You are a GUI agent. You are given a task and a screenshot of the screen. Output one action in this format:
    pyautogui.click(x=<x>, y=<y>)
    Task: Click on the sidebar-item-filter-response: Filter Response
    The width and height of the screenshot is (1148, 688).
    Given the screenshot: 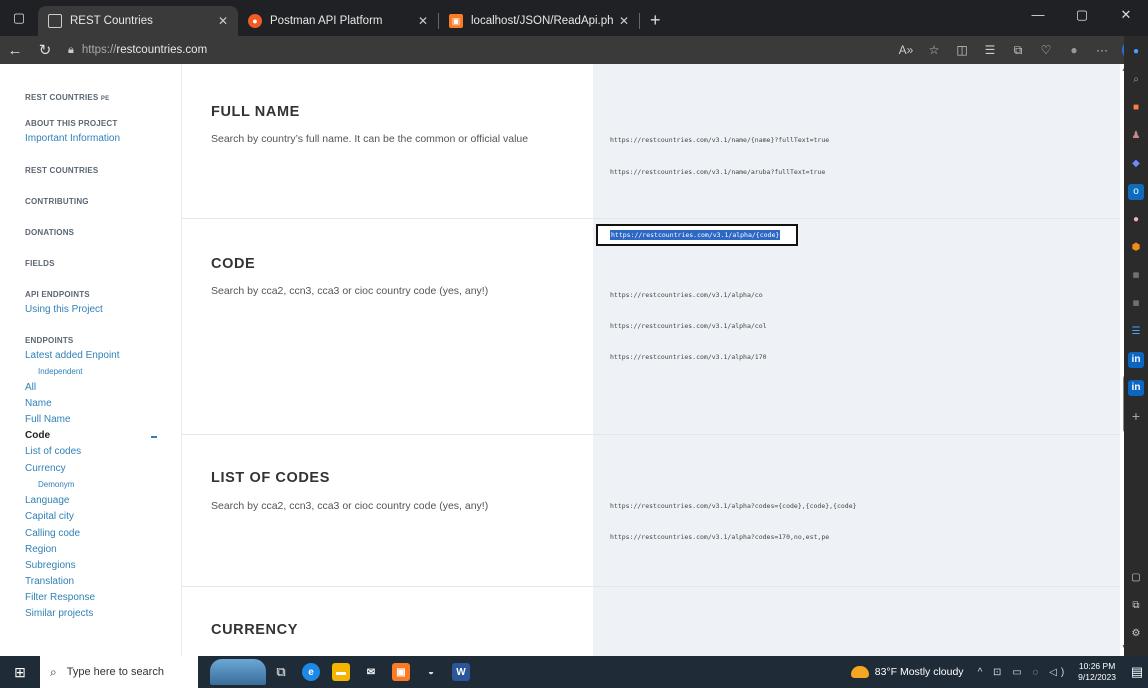 What is the action you would take?
    pyautogui.click(x=60, y=597)
    